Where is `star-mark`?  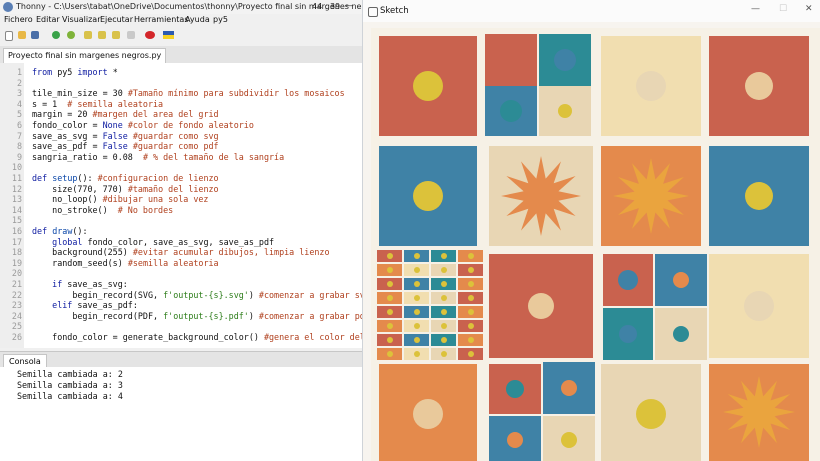 star-mark is located at coordinates (759, 412).